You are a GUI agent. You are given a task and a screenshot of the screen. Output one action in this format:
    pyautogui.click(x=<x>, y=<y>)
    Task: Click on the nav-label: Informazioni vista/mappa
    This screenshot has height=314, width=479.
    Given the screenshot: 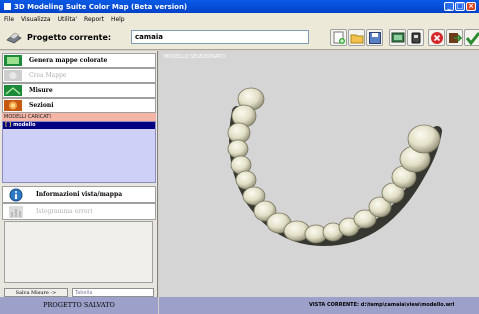 What is the action you would take?
    pyautogui.click(x=79, y=194)
    